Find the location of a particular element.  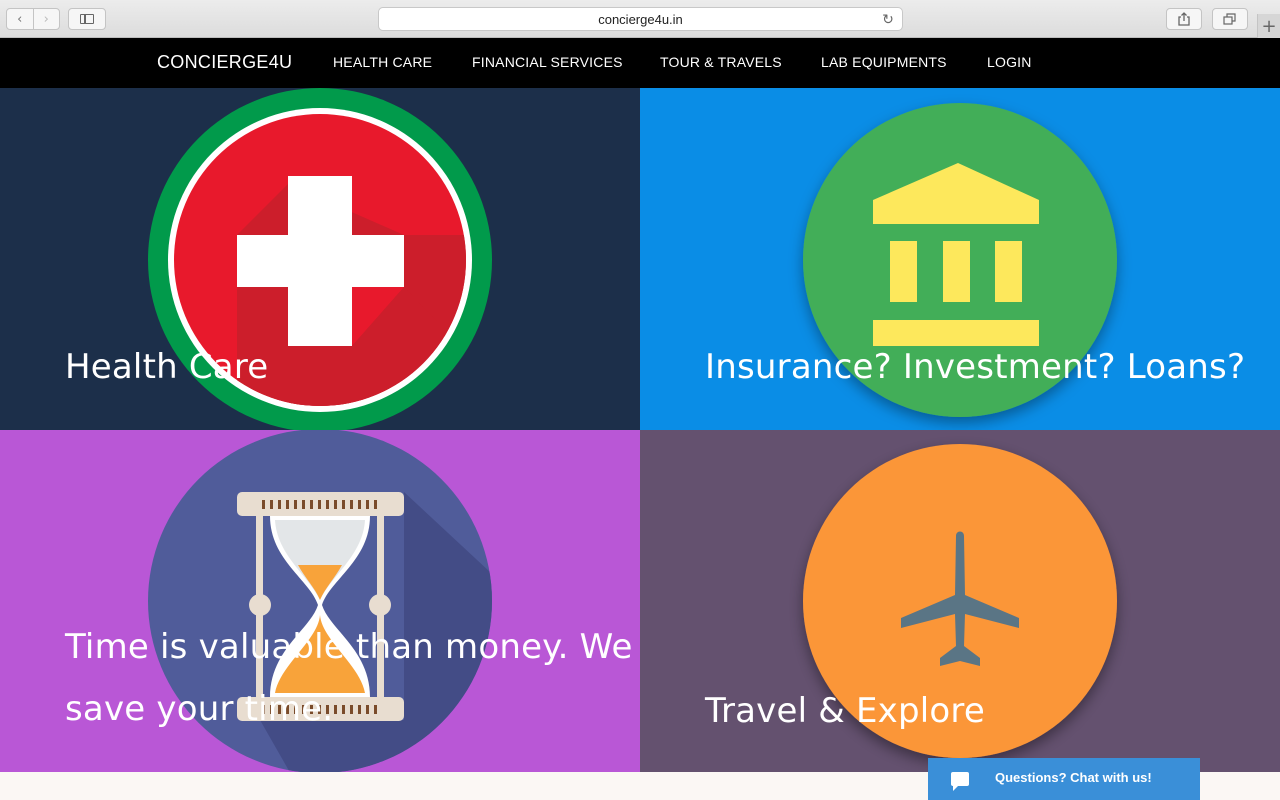

tile-caption-time-line1: Time is valuable than money. We is located at coordinates (349, 647).